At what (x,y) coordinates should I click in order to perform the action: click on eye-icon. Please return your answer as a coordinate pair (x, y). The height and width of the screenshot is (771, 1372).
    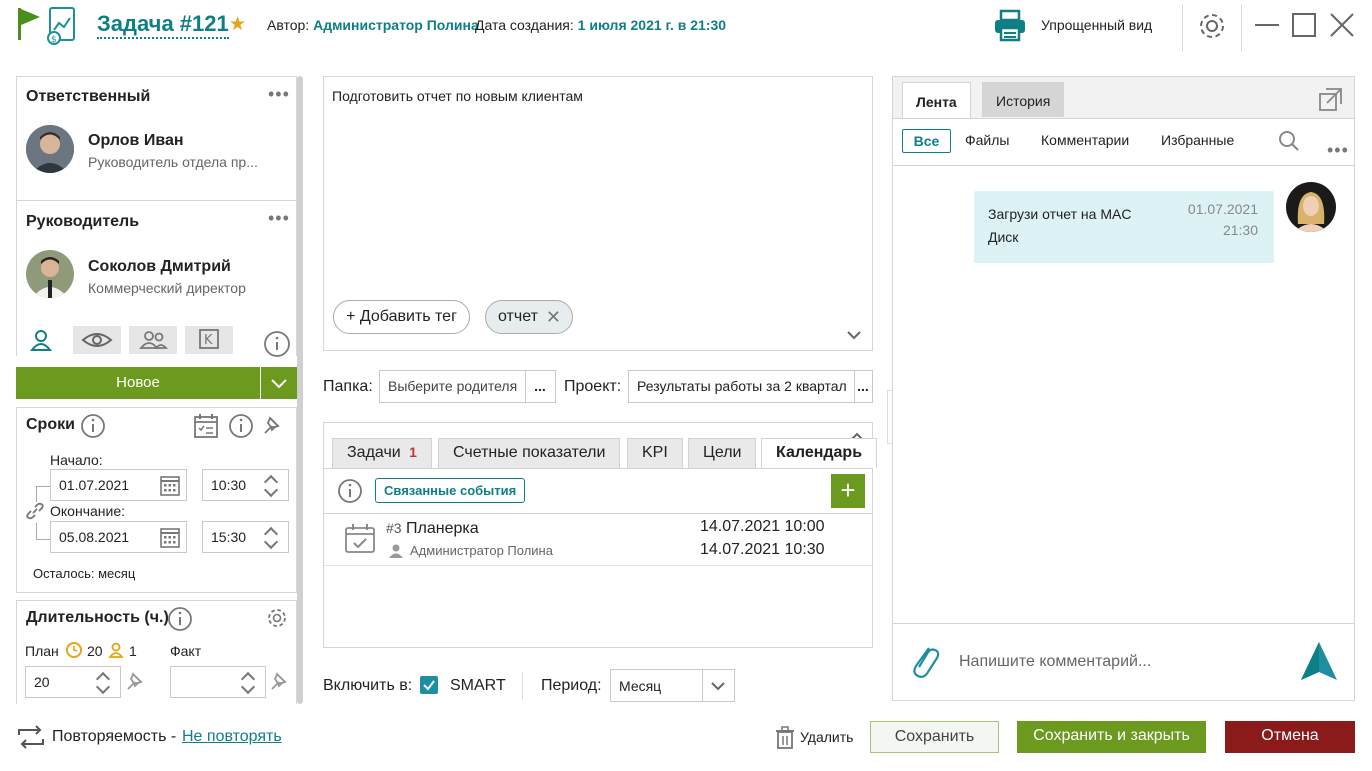
    Looking at the image, I should click on (97, 340).